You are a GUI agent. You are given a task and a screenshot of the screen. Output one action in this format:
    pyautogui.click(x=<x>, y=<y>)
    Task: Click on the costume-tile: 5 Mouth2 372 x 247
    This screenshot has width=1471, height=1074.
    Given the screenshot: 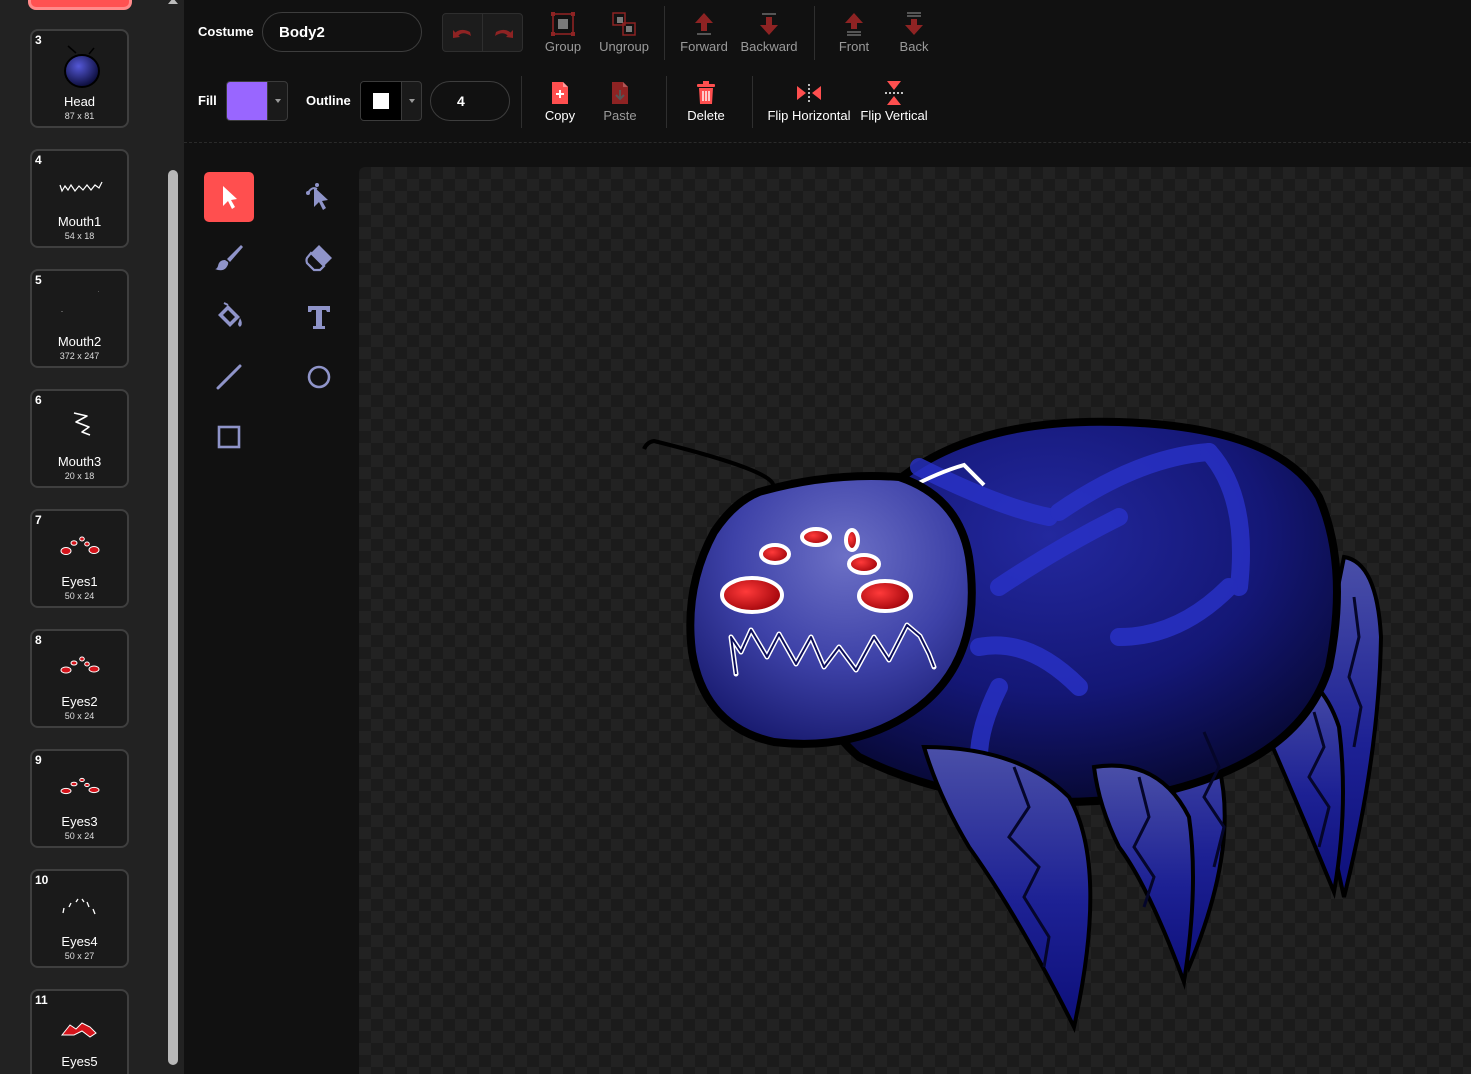 What is the action you would take?
    pyautogui.click(x=79, y=318)
    